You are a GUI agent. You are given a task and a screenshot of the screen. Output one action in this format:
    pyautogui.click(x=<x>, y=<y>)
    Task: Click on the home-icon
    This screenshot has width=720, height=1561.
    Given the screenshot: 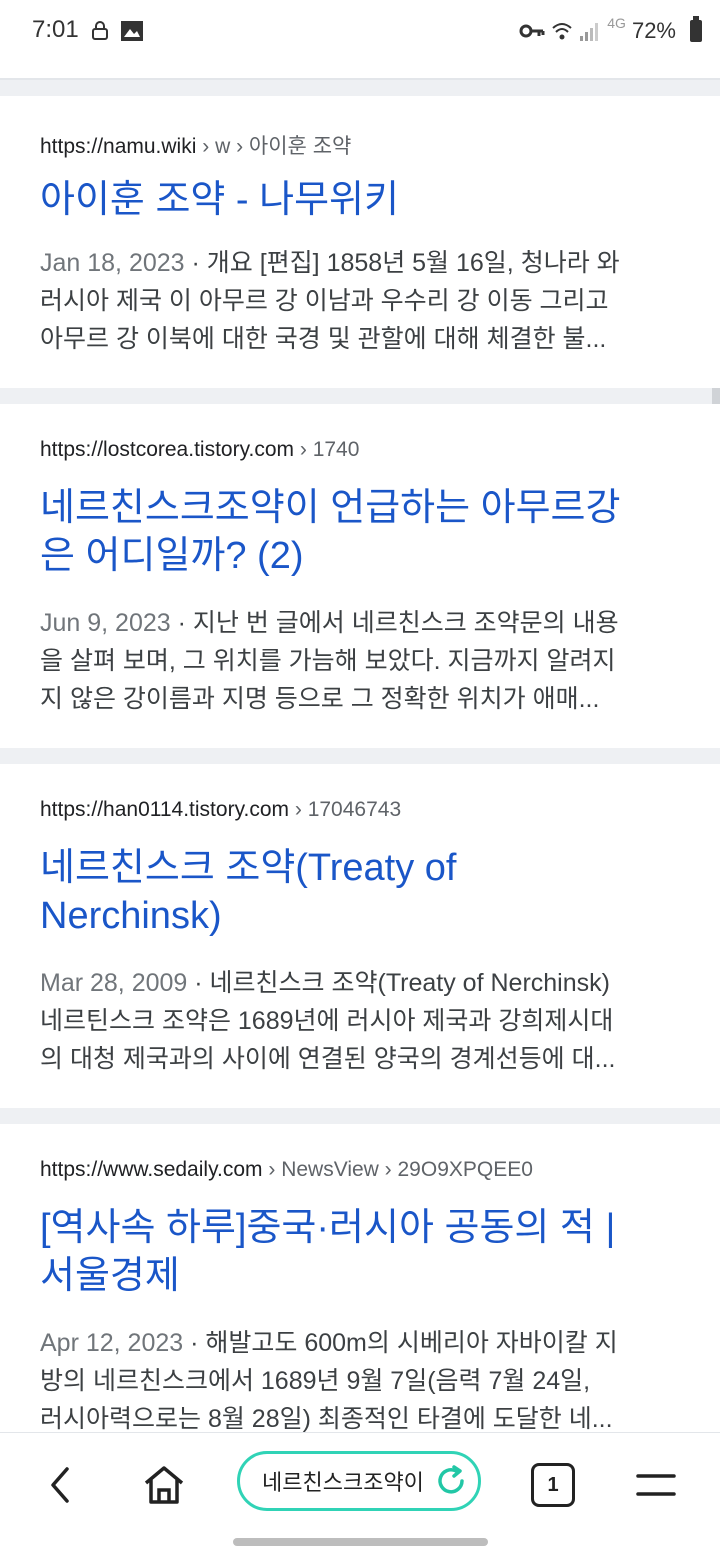 What is the action you would take?
    pyautogui.click(x=164, y=1485)
    